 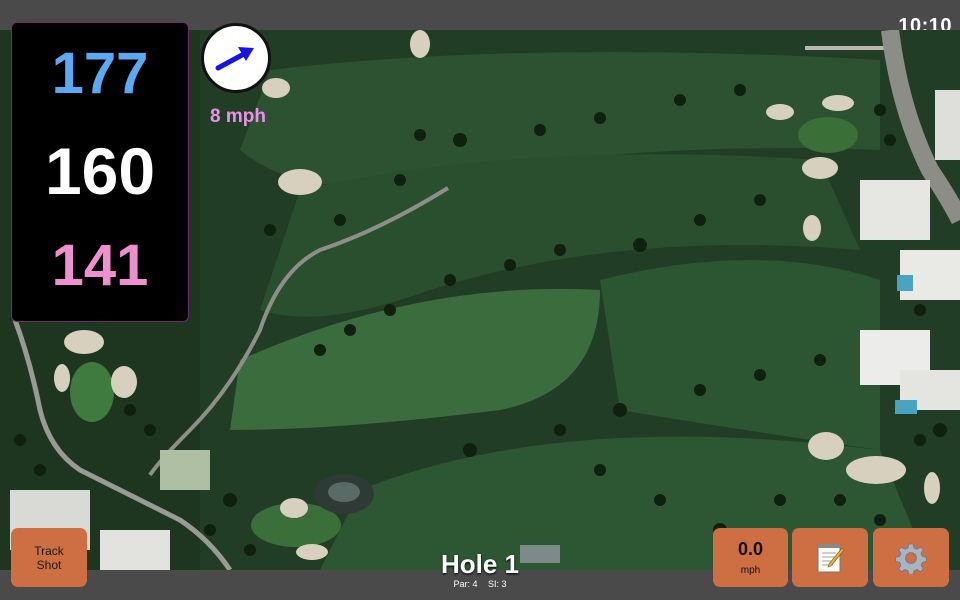 I want to click on settings-button, so click(x=911, y=557).